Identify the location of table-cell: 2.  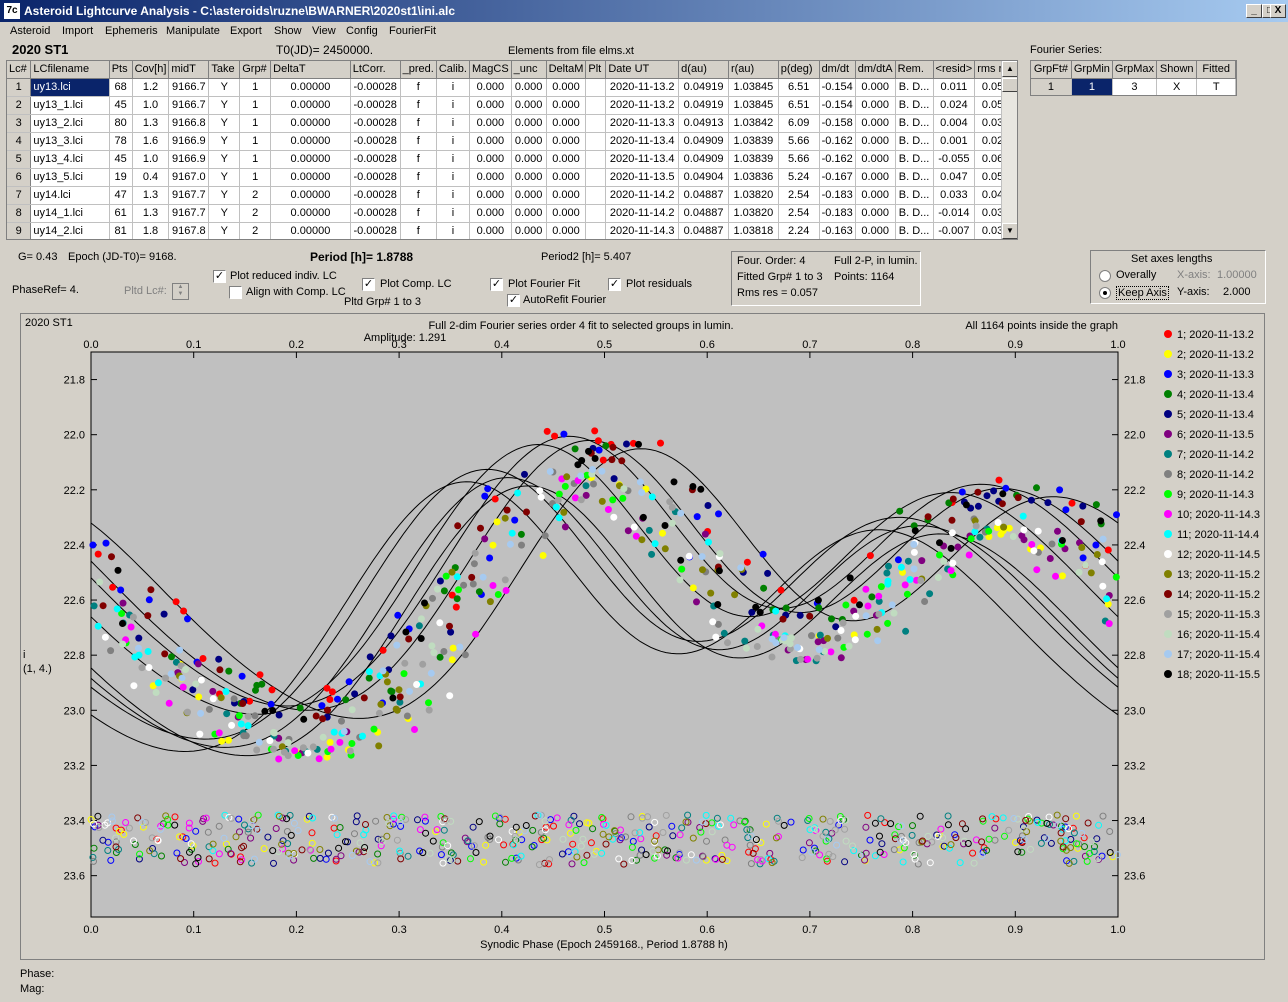
(255, 230).